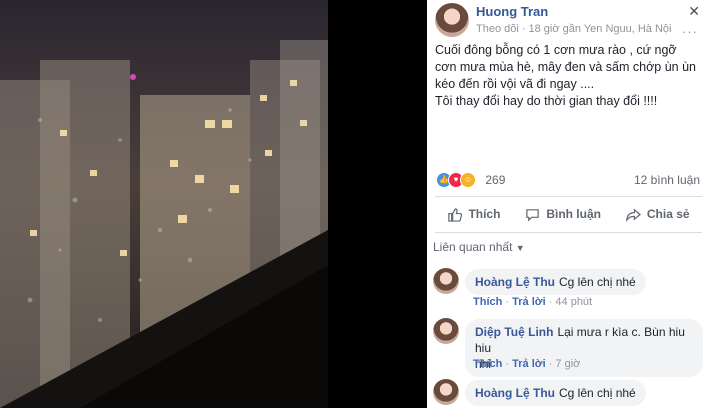 The width and height of the screenshot is (710, 408). Describe the element at coordinates (617, 29) in the screenshot. I see `post-location: gần Yen Nguu, Hà Nội` at that location.